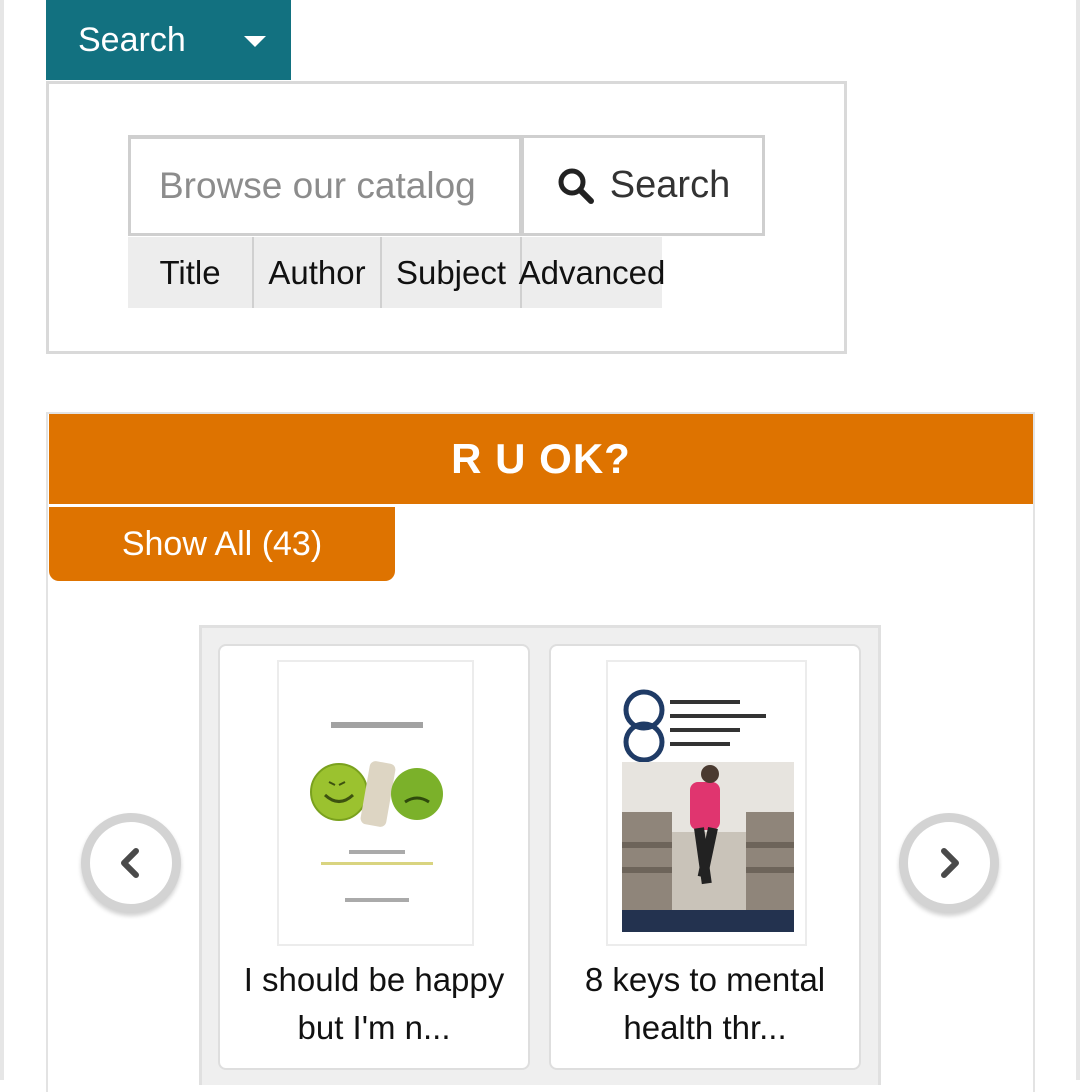 The height and width of the screenshot is (1092, 1080). I want to click on search-button: Search, so click(643, 185).